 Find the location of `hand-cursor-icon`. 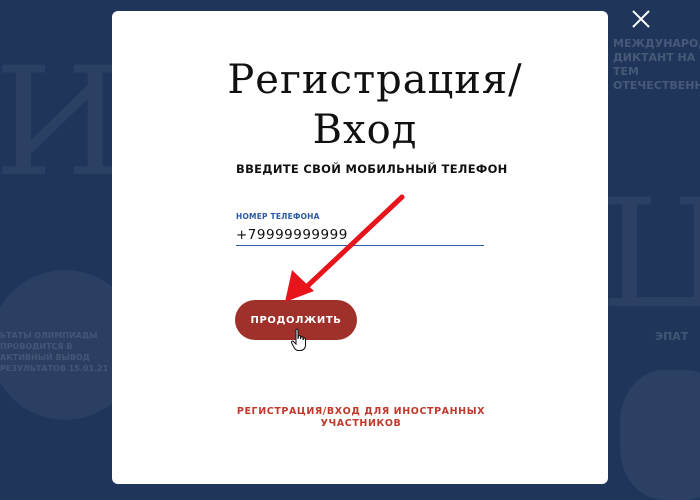

hand-cursor-icon is located at coordinates (298, 339).